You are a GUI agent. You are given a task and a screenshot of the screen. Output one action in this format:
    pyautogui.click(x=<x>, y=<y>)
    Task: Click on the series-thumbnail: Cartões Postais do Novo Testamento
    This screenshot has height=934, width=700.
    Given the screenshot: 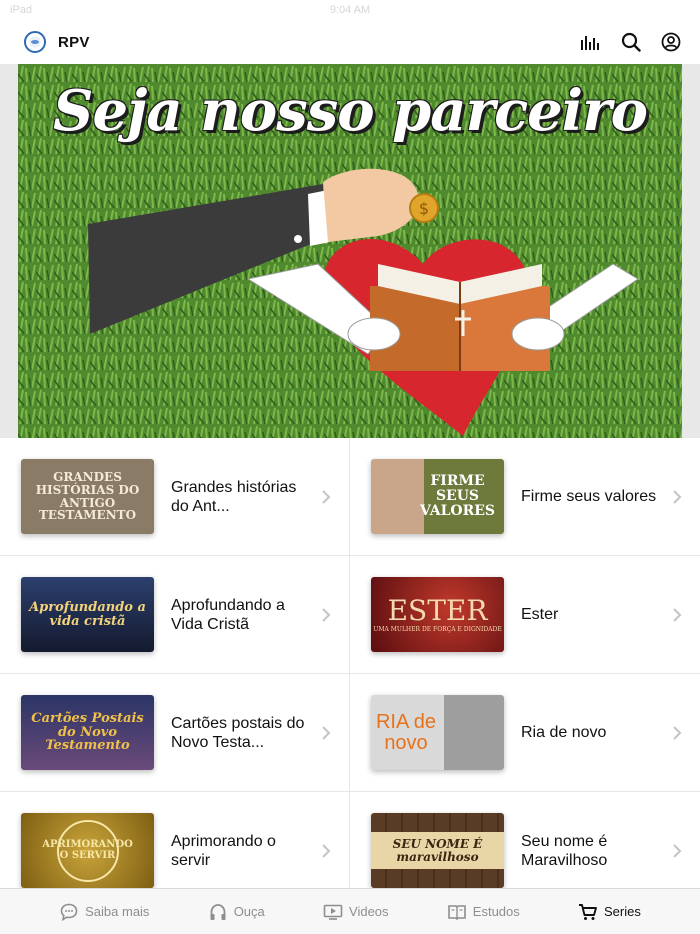 What is the action you would take?
    pyautogui.click(x=87, y=732)
    